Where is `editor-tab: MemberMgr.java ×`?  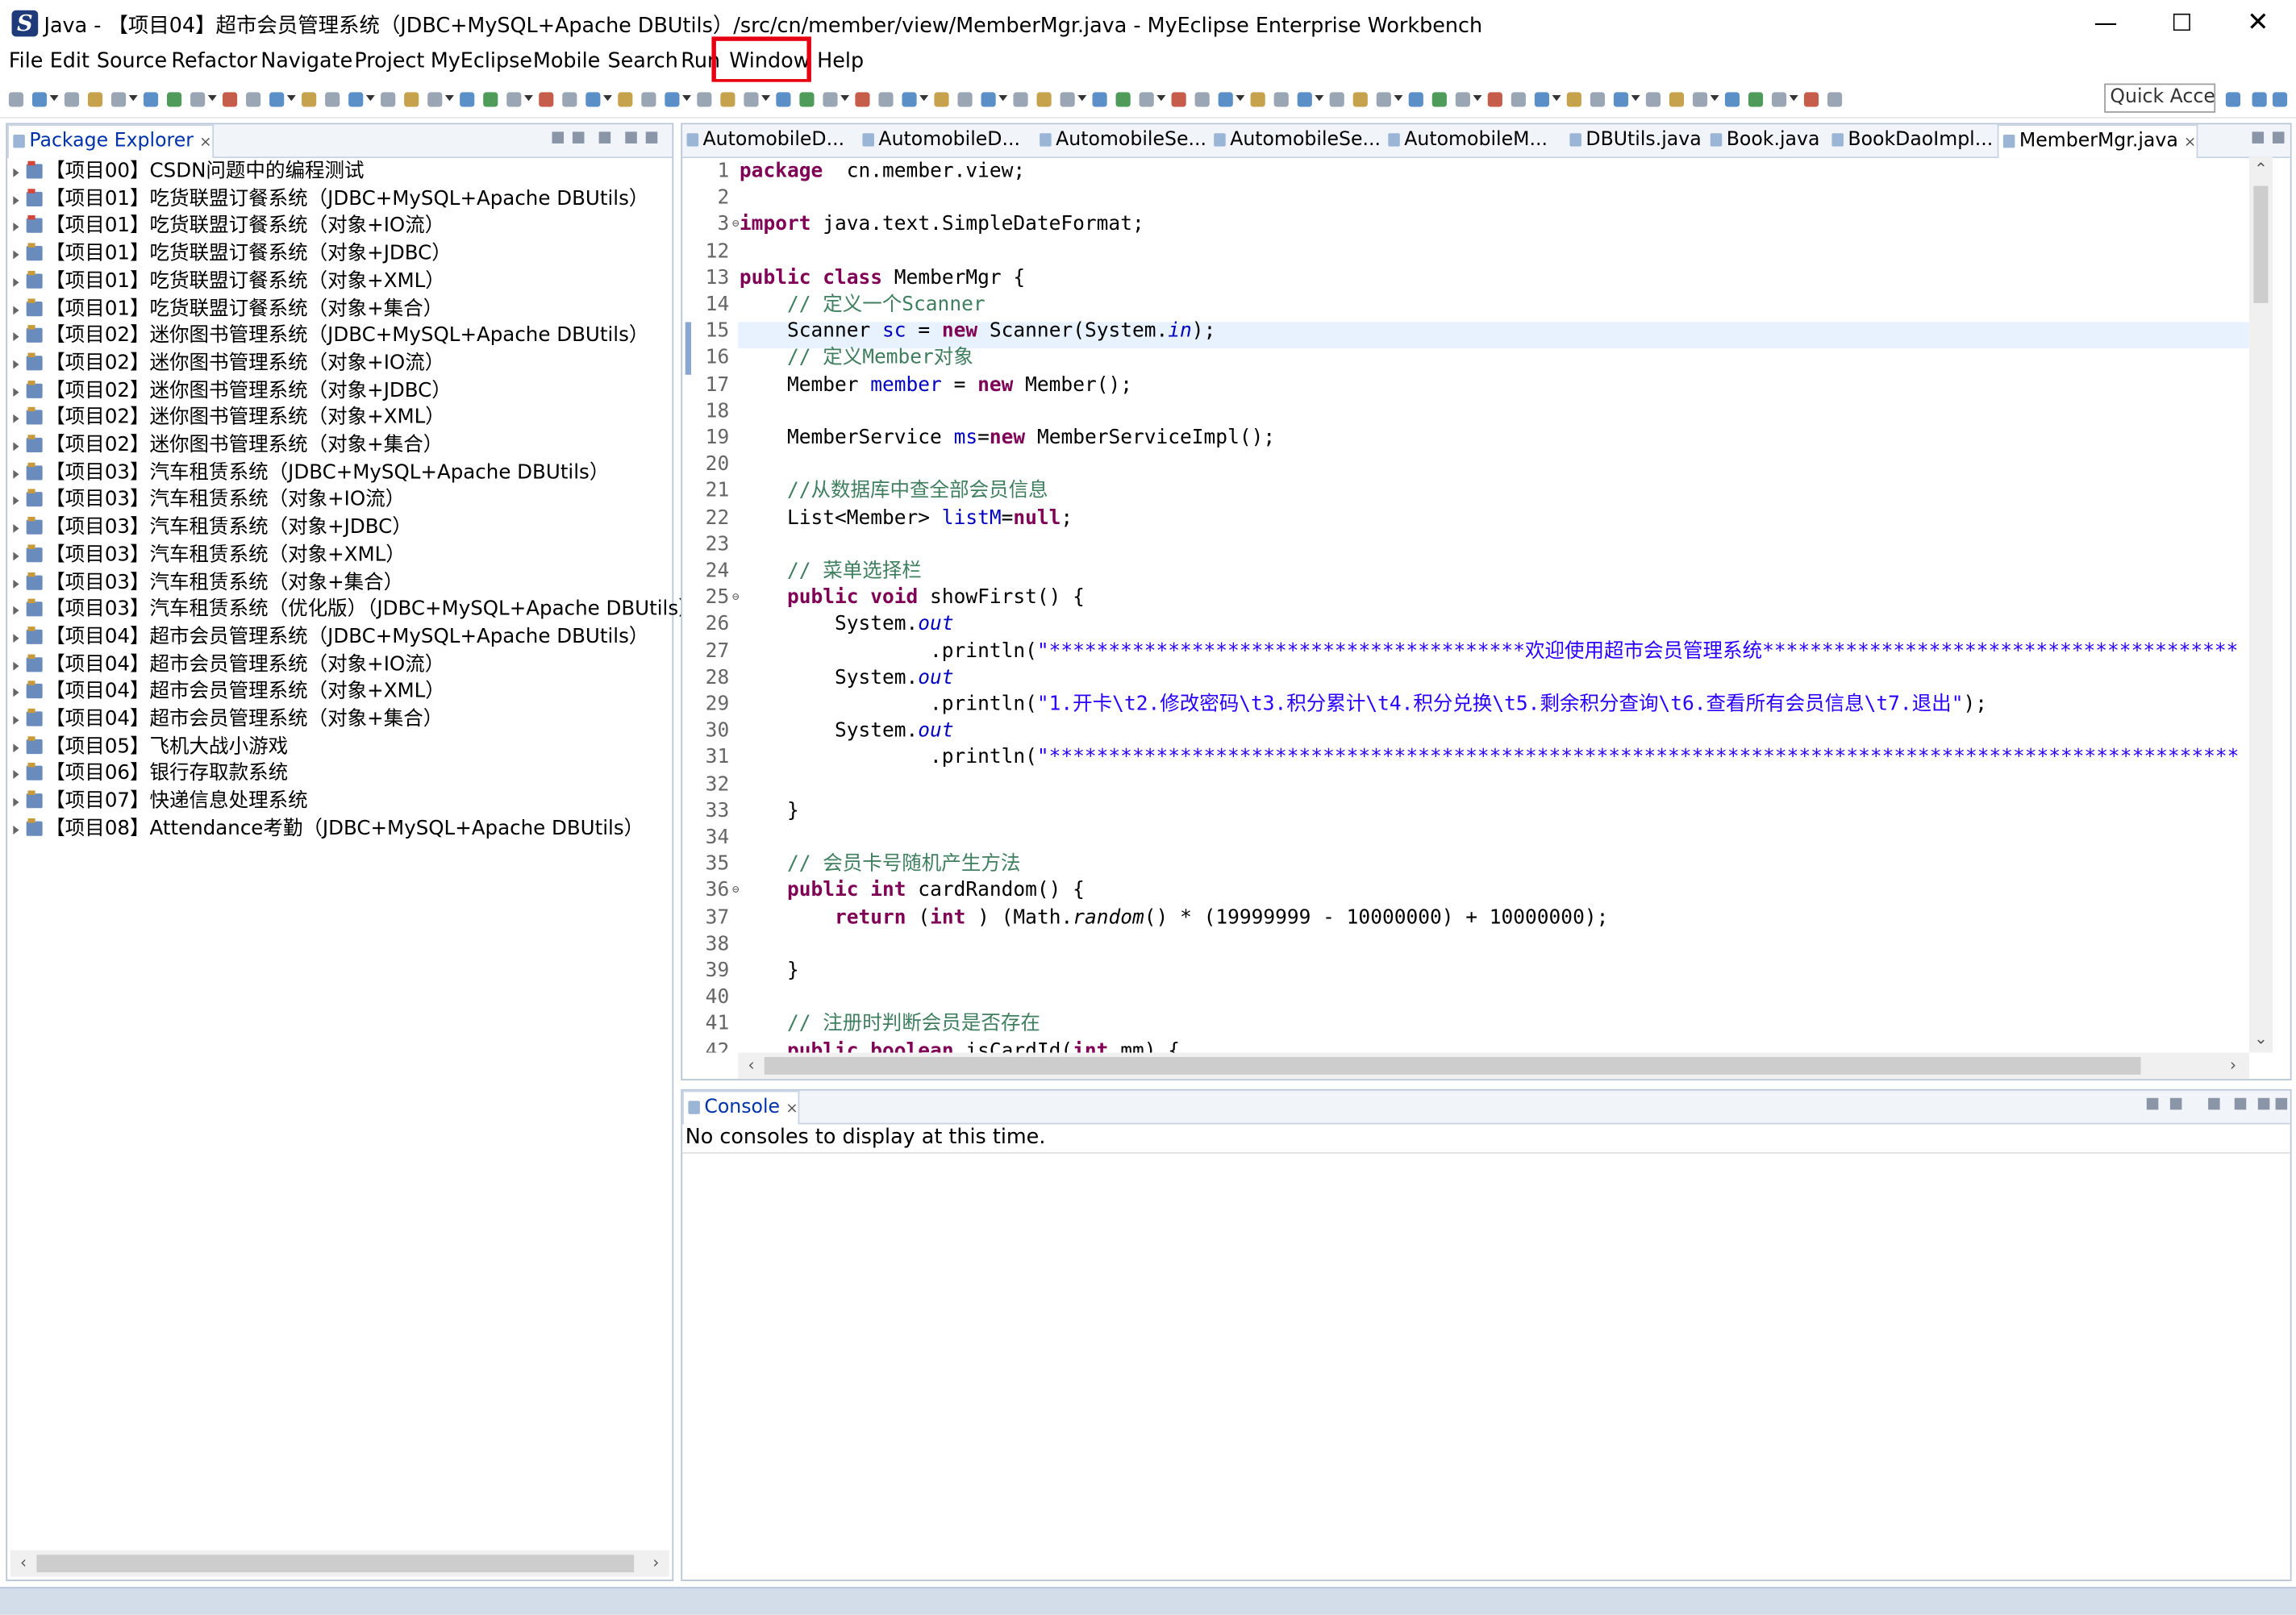 editor-tab: MemberMgr.java × is located at coordinates (2097, 141).